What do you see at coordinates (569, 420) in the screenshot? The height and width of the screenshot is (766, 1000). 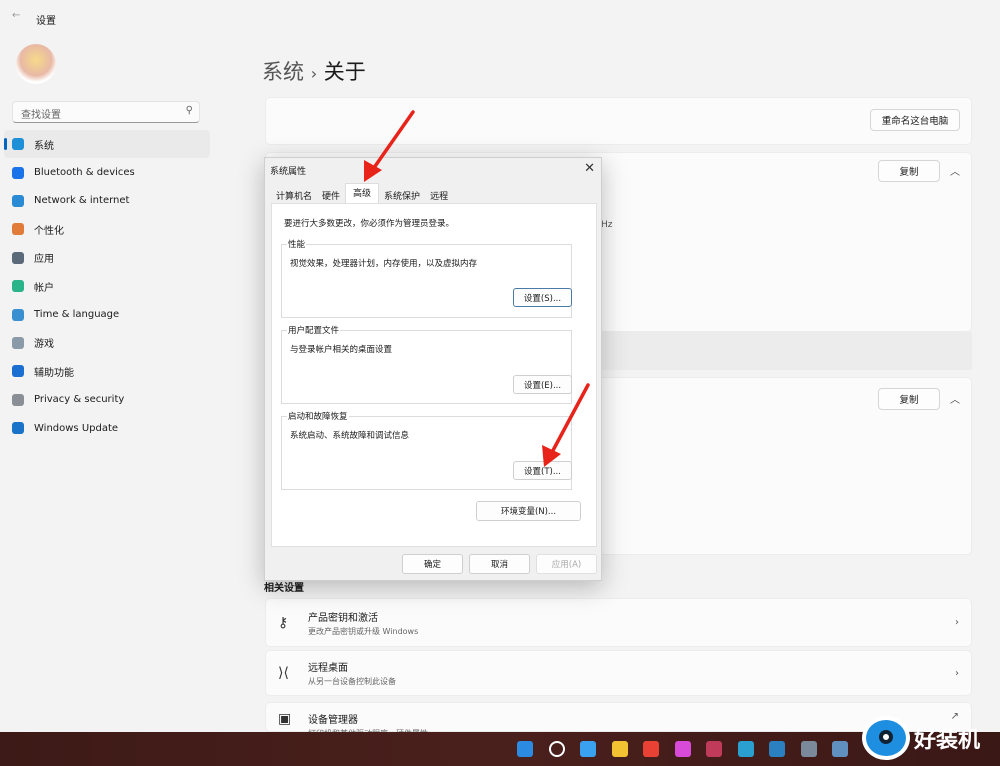 I see `arrow-to-startup-settings` at bounding box center [569, 420].